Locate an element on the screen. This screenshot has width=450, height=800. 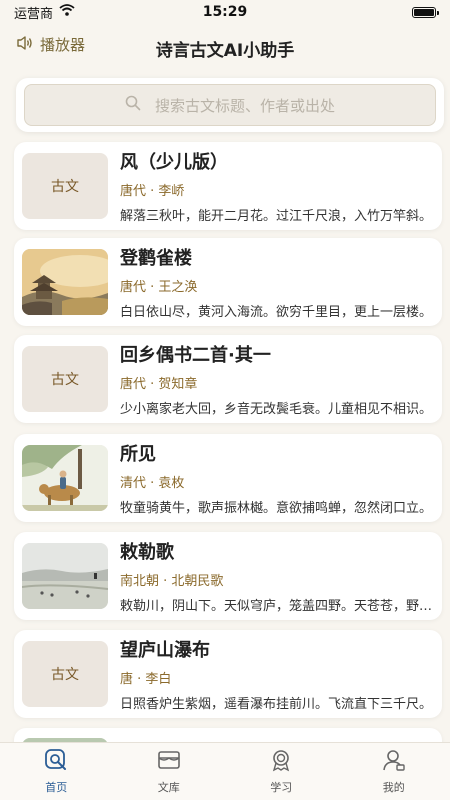
search-input: 搜索古文标题、作者或出处 is located at coordinates (230, 105).